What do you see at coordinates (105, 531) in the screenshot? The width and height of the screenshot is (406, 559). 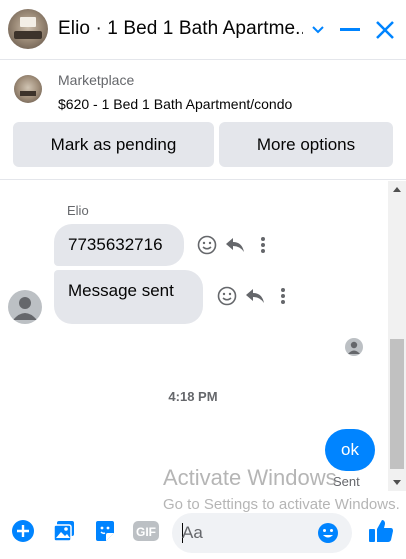 I see `sticker-icon` at bounding box center [105, 531].